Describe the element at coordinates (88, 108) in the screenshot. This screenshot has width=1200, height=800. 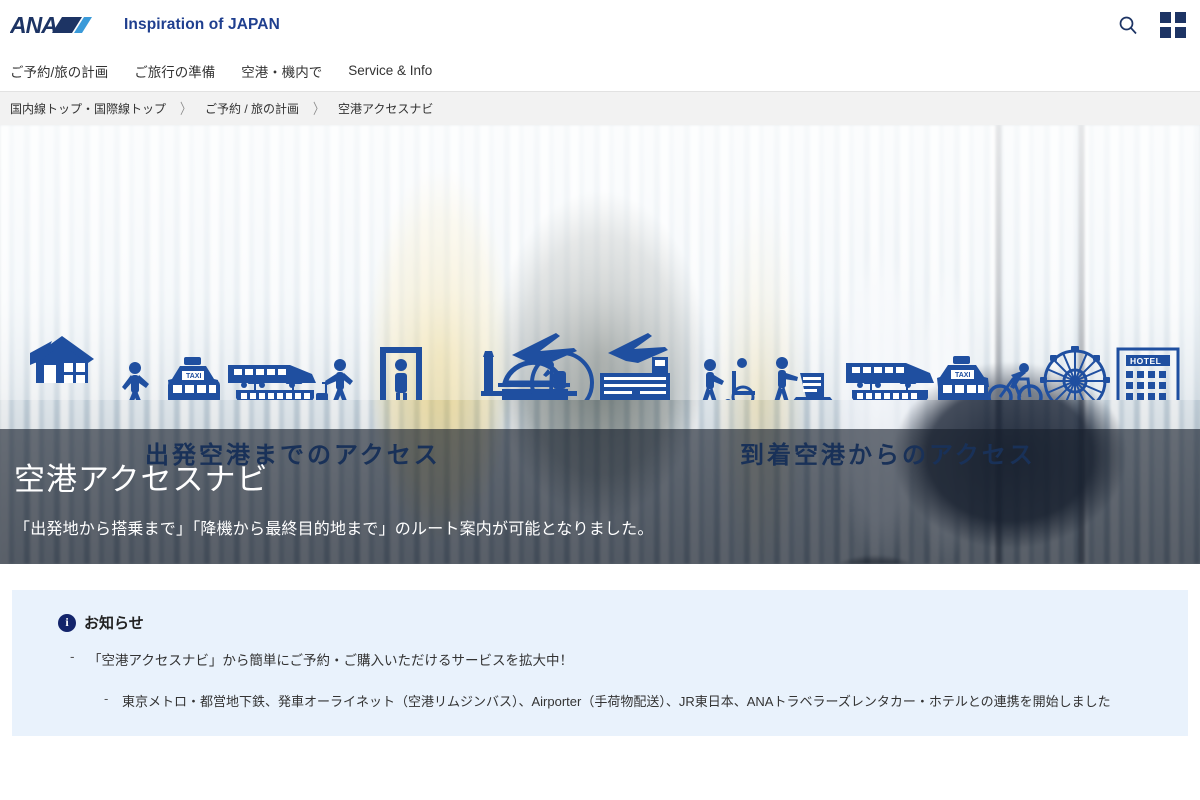
I see `breadcrumb-item-home: 国内線トップ・国際線トップ` at that location.